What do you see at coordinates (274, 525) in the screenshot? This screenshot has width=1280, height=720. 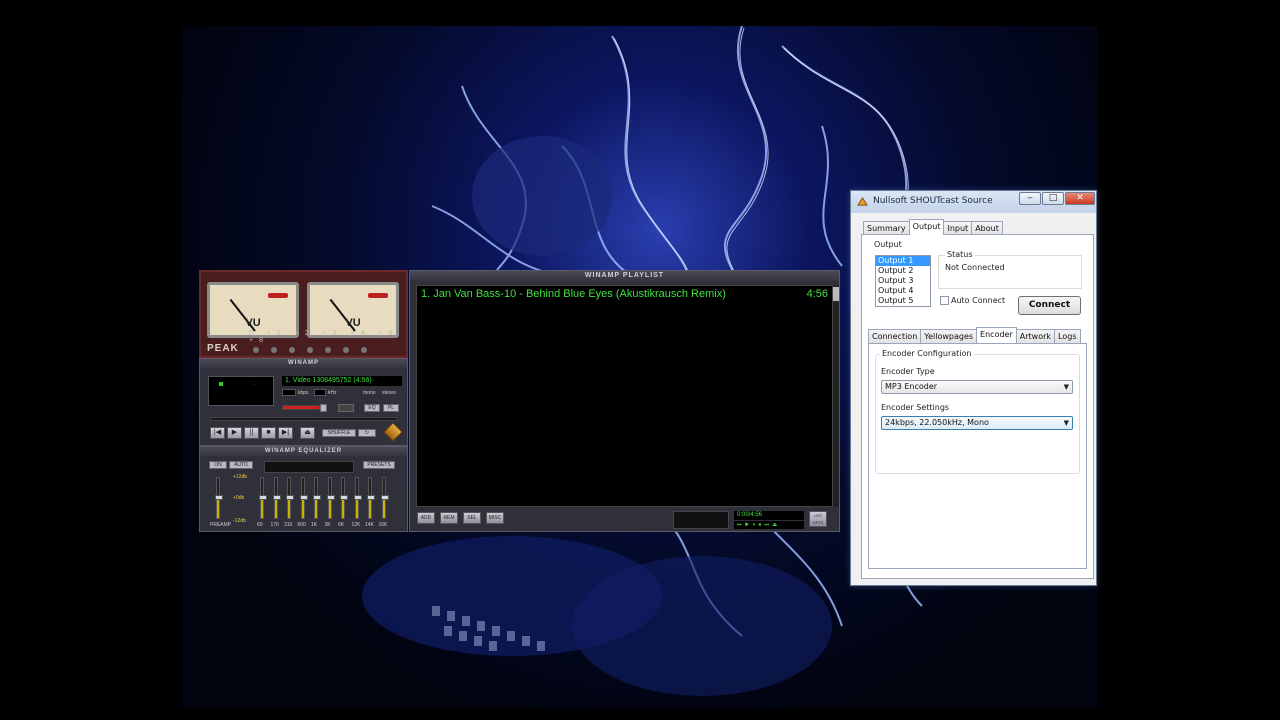 I see `eq-band-label: 170` at bounding box center [274, 525].